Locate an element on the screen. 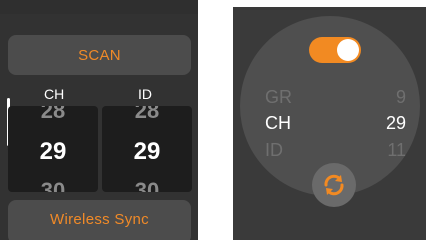 The image size is (434, 240). ch-column-label: CH is located at coordinates (54, 94).